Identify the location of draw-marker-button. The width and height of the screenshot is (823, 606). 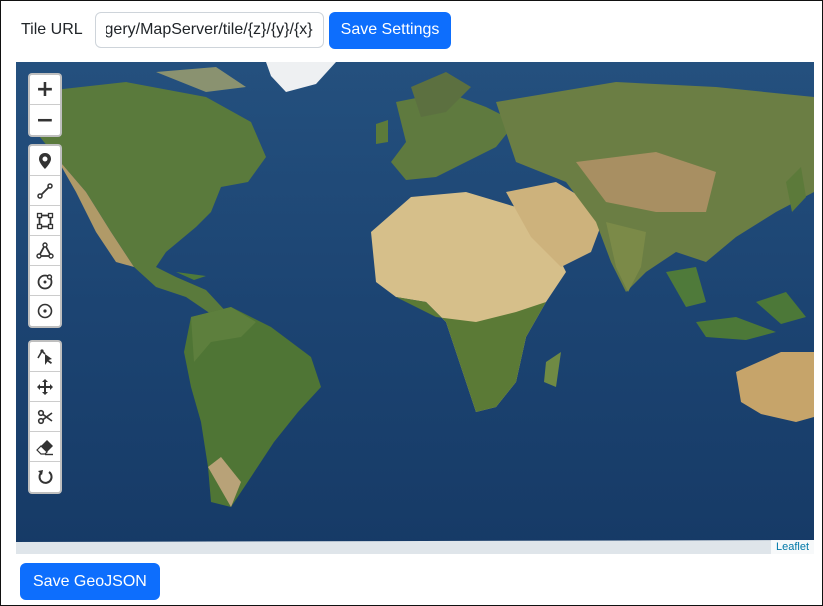
(45, 161).